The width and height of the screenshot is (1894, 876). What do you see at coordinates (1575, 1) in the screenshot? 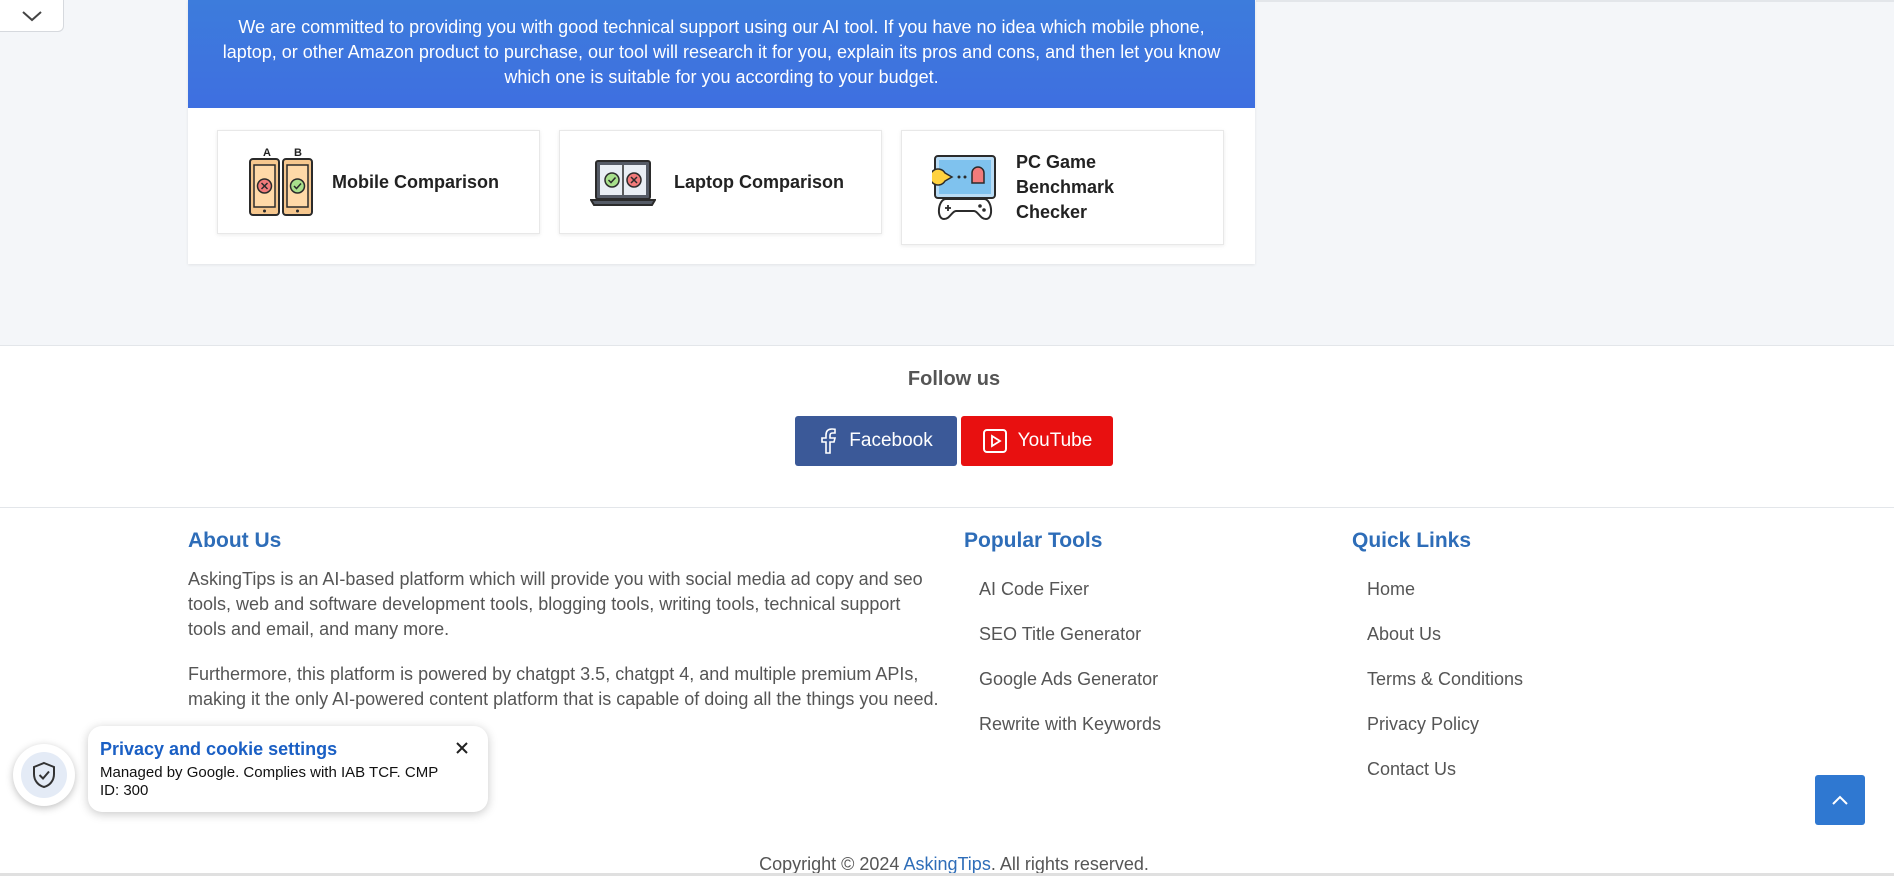
I see `header-edge` at bounding box center [1575, 1].